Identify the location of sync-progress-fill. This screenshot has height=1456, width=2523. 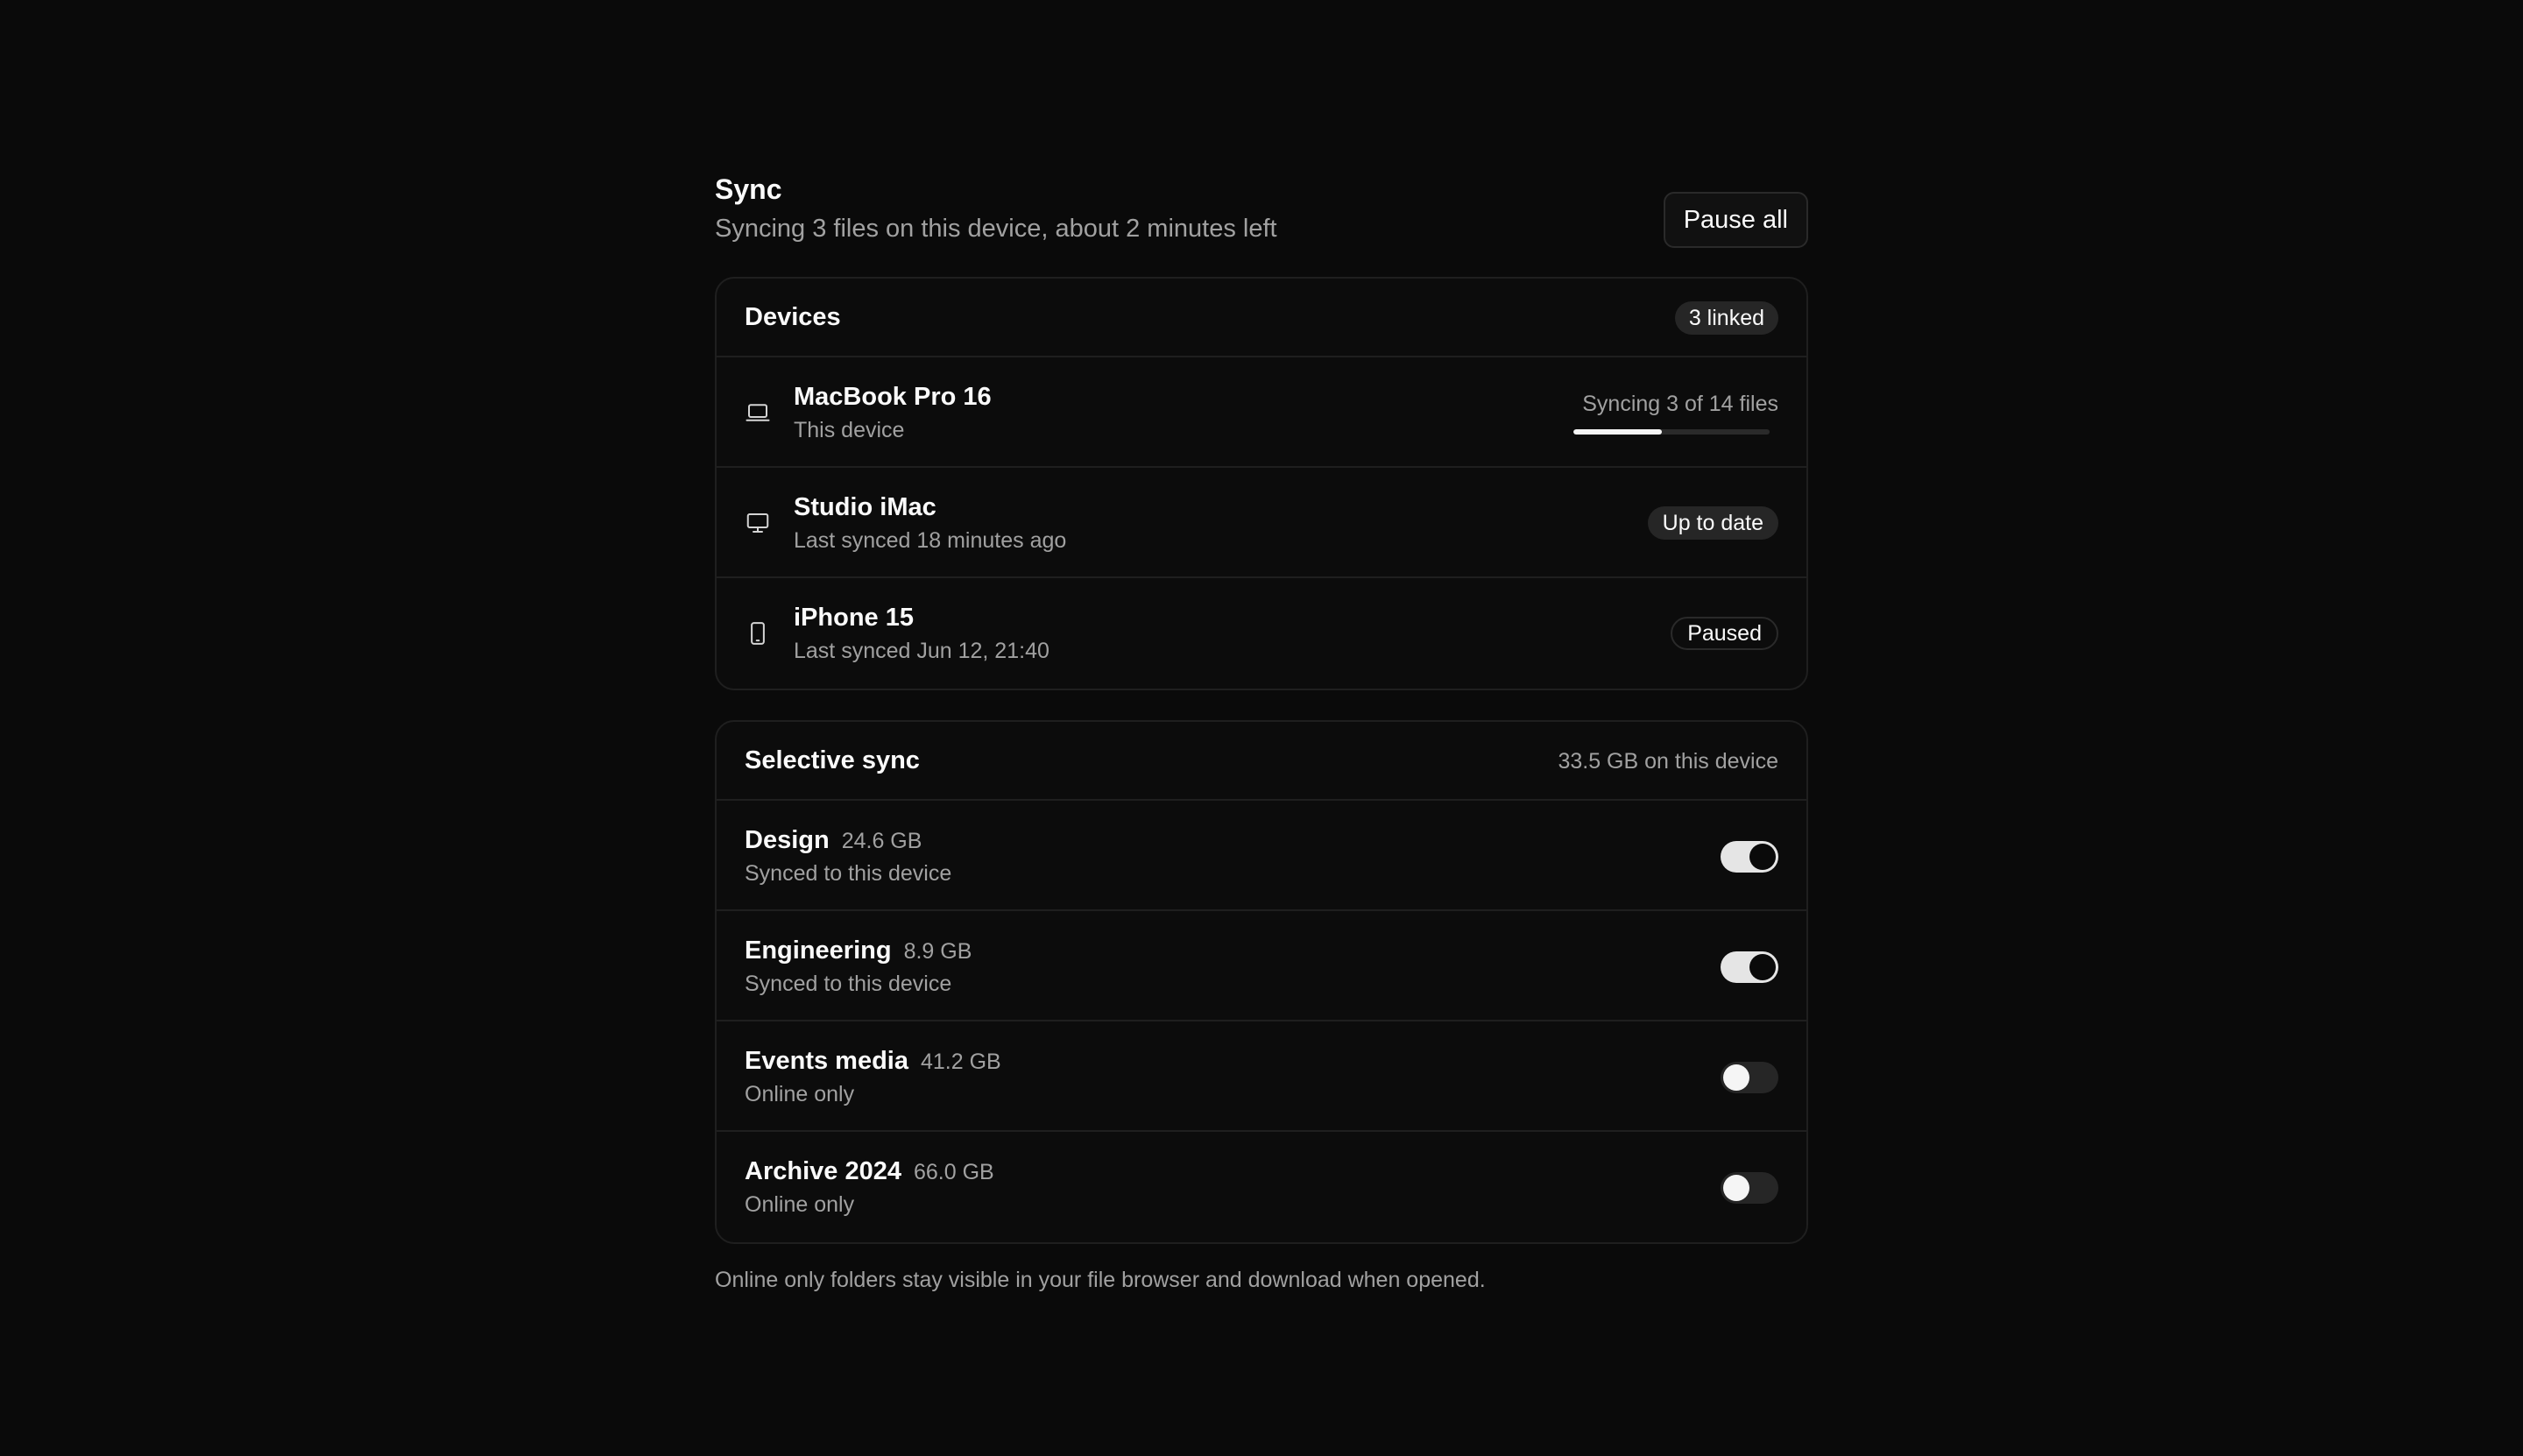
(1617, 432).